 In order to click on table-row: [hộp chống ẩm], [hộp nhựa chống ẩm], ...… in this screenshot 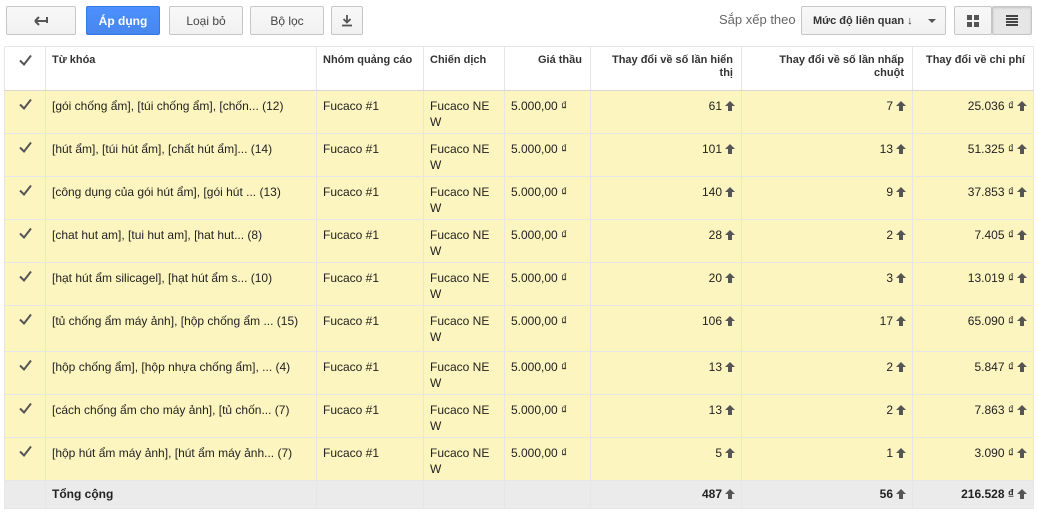, I will do `click(519, 373)`.